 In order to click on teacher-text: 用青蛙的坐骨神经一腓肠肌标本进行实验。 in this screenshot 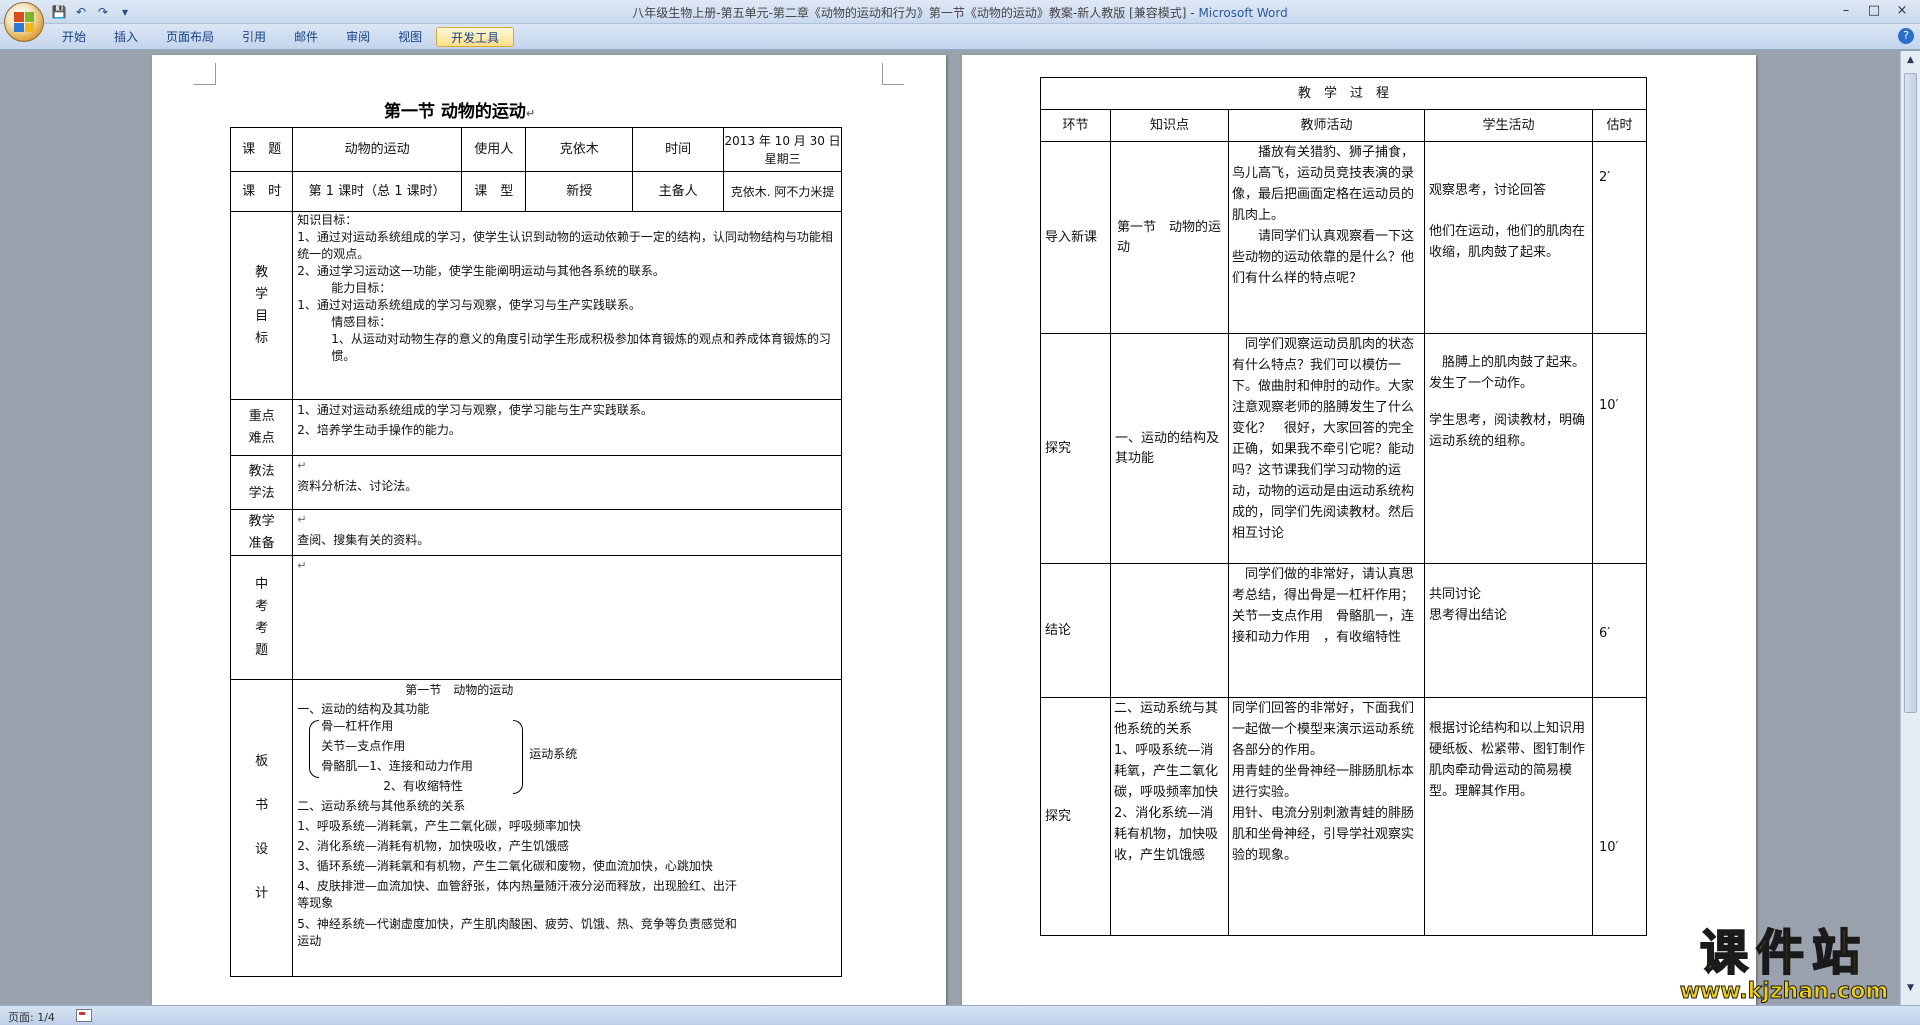, I will do `click(1323, 782)`.